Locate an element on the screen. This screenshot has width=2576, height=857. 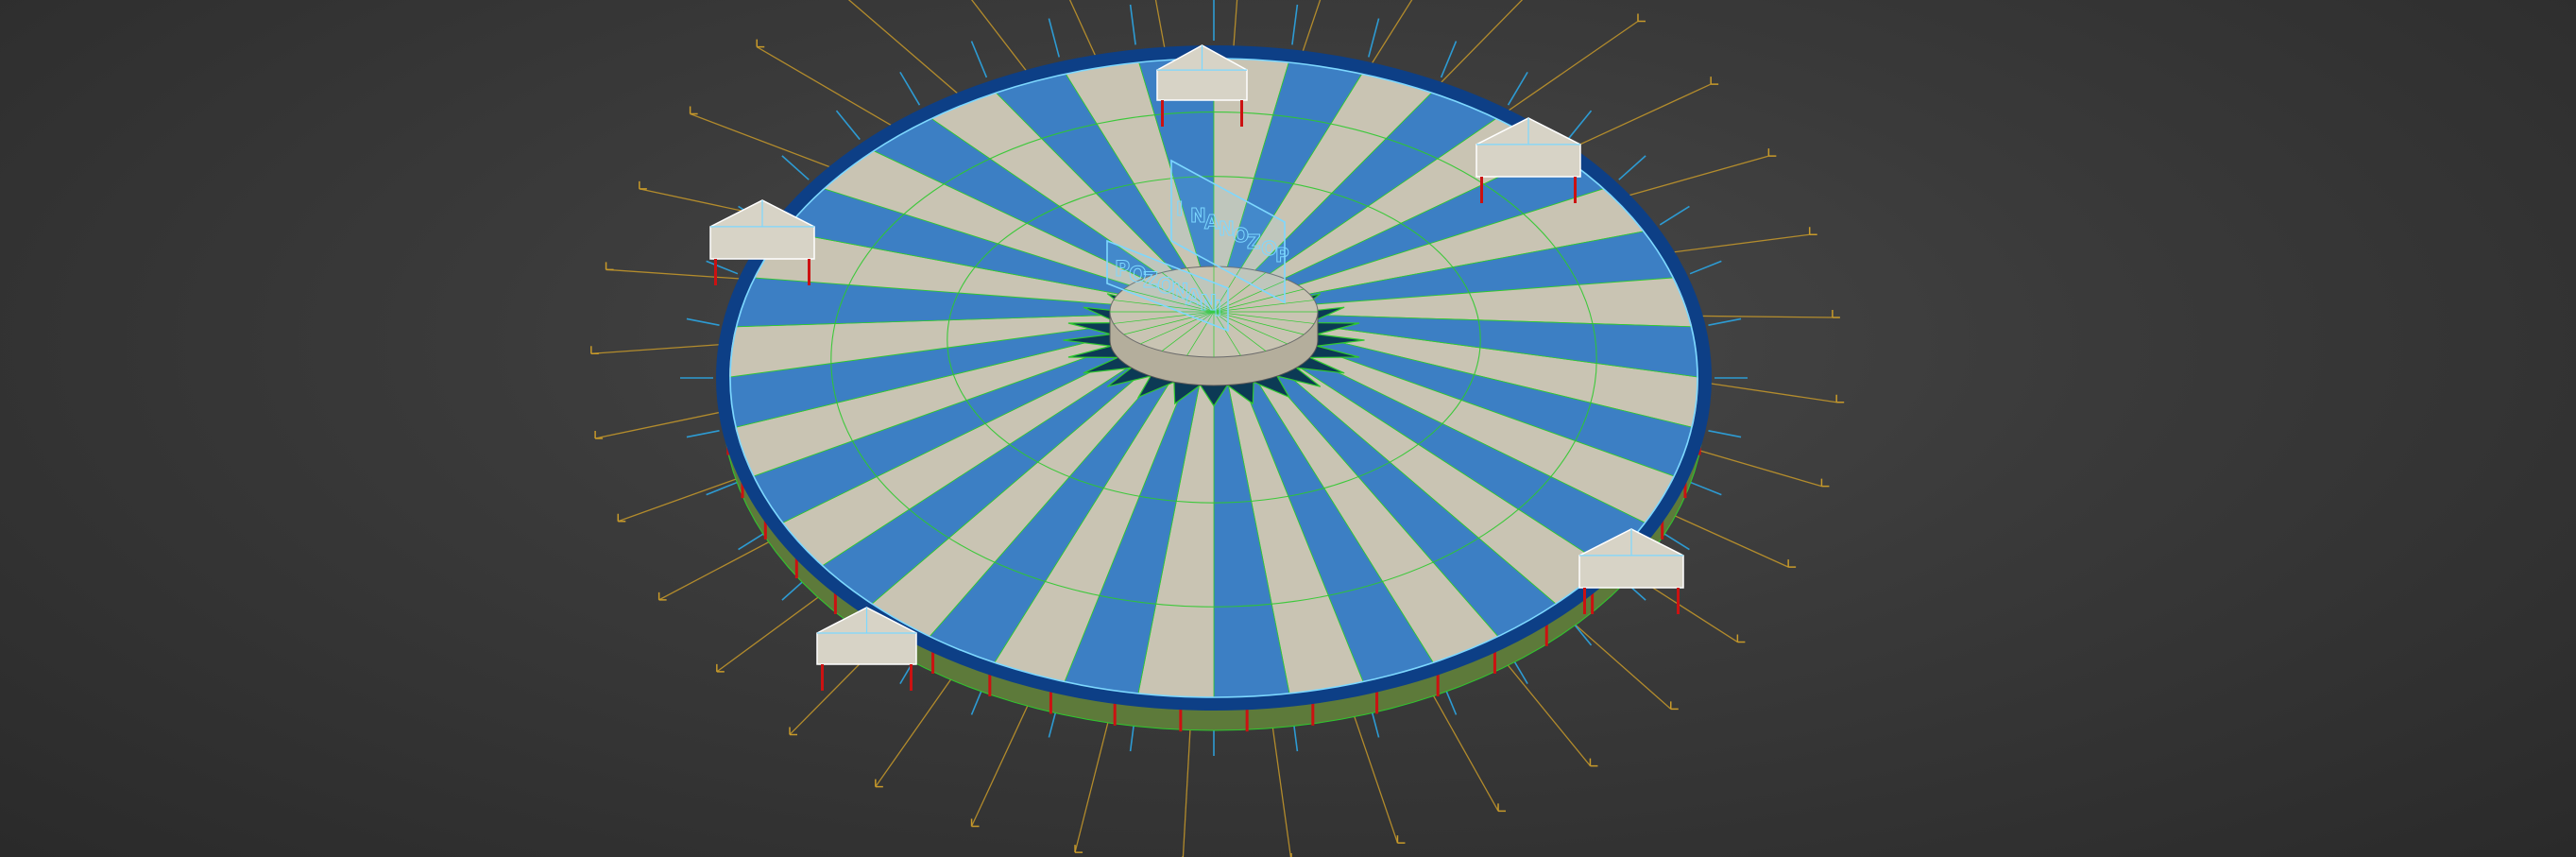
sign-letter: A is located at coordinates (1212, 222).